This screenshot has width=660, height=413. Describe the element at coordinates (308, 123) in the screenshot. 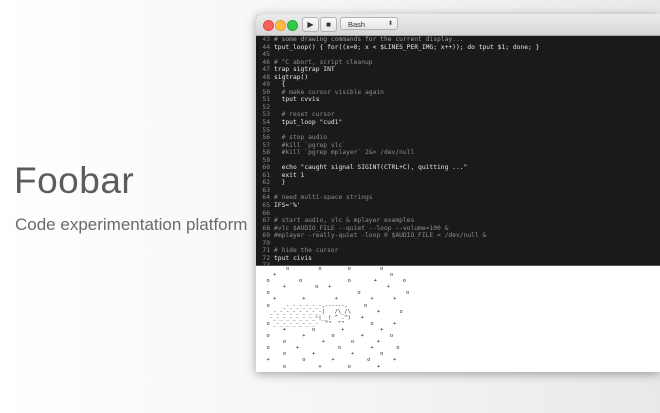

I see `code-text: tput_loop "cud1"` at that location.